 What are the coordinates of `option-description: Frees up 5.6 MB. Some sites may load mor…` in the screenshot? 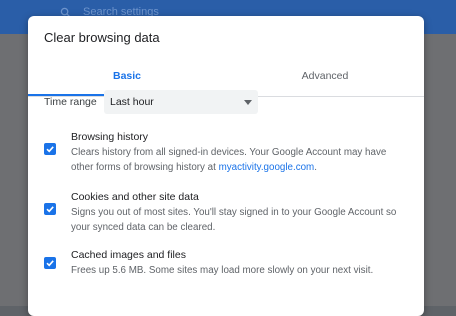 It's located at (222, 270).